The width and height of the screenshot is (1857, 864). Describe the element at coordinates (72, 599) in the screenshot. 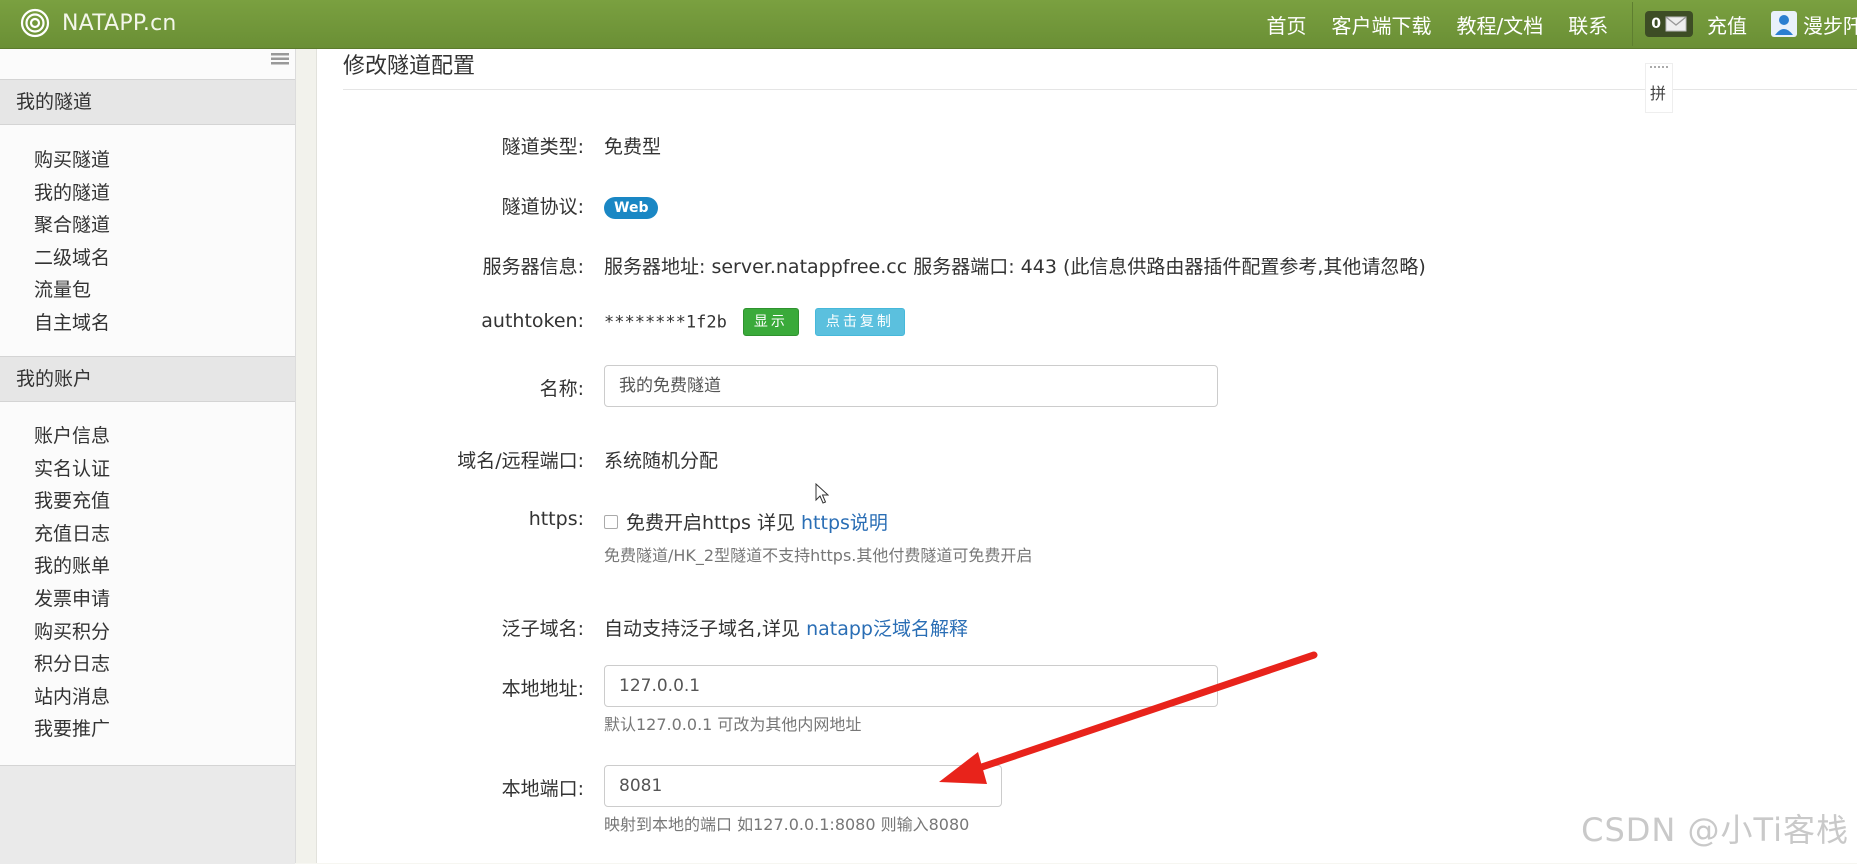

I see `sidebar-item-invoice: 发票申请` at that location.